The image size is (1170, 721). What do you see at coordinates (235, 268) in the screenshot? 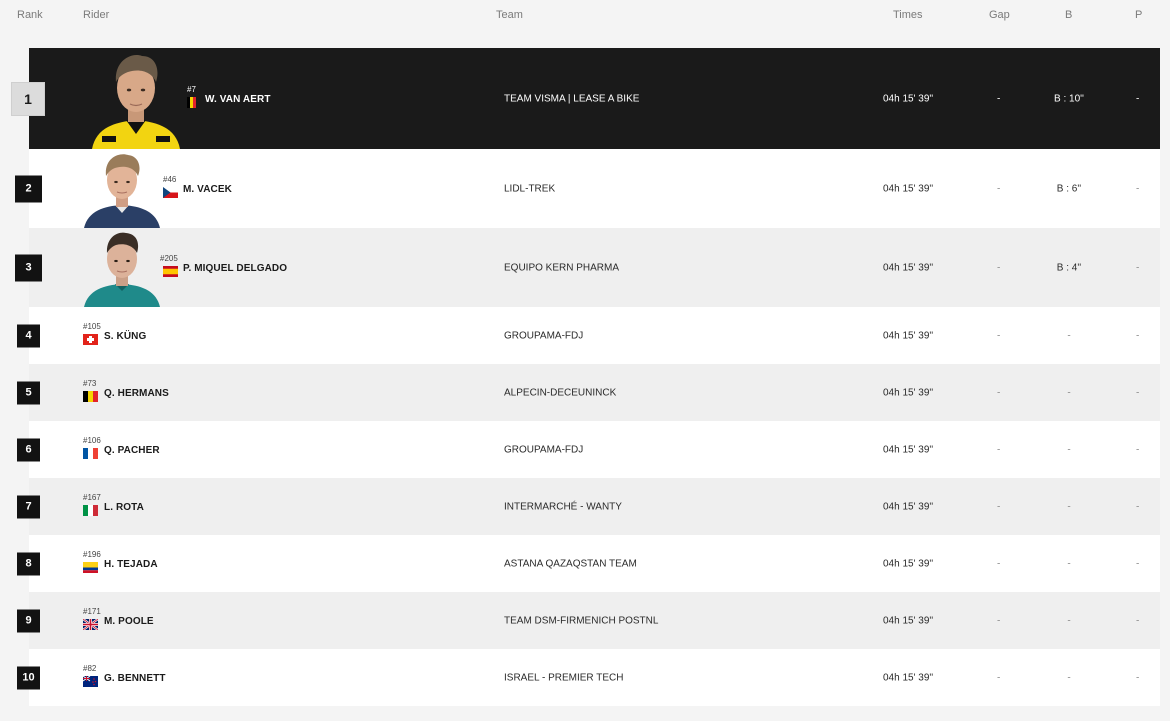
I see `rider-name: P. MIQUEL DELGADO` at bounding box center [235, 268].